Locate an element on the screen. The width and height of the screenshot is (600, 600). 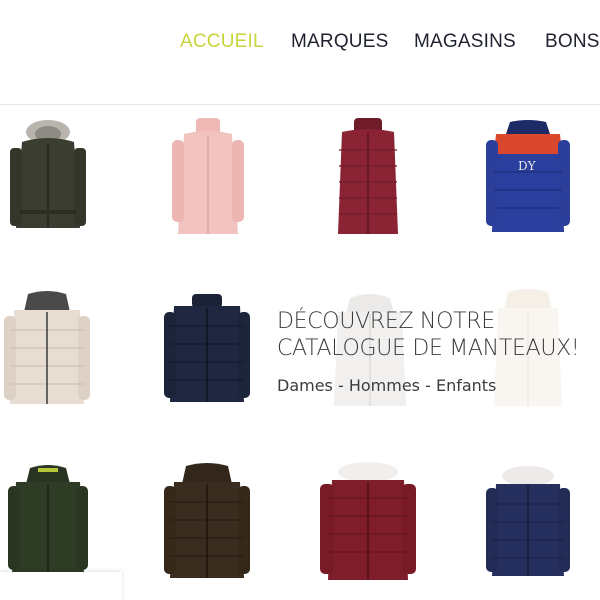
product-cream-puffer is located at coordinates (47, 349).